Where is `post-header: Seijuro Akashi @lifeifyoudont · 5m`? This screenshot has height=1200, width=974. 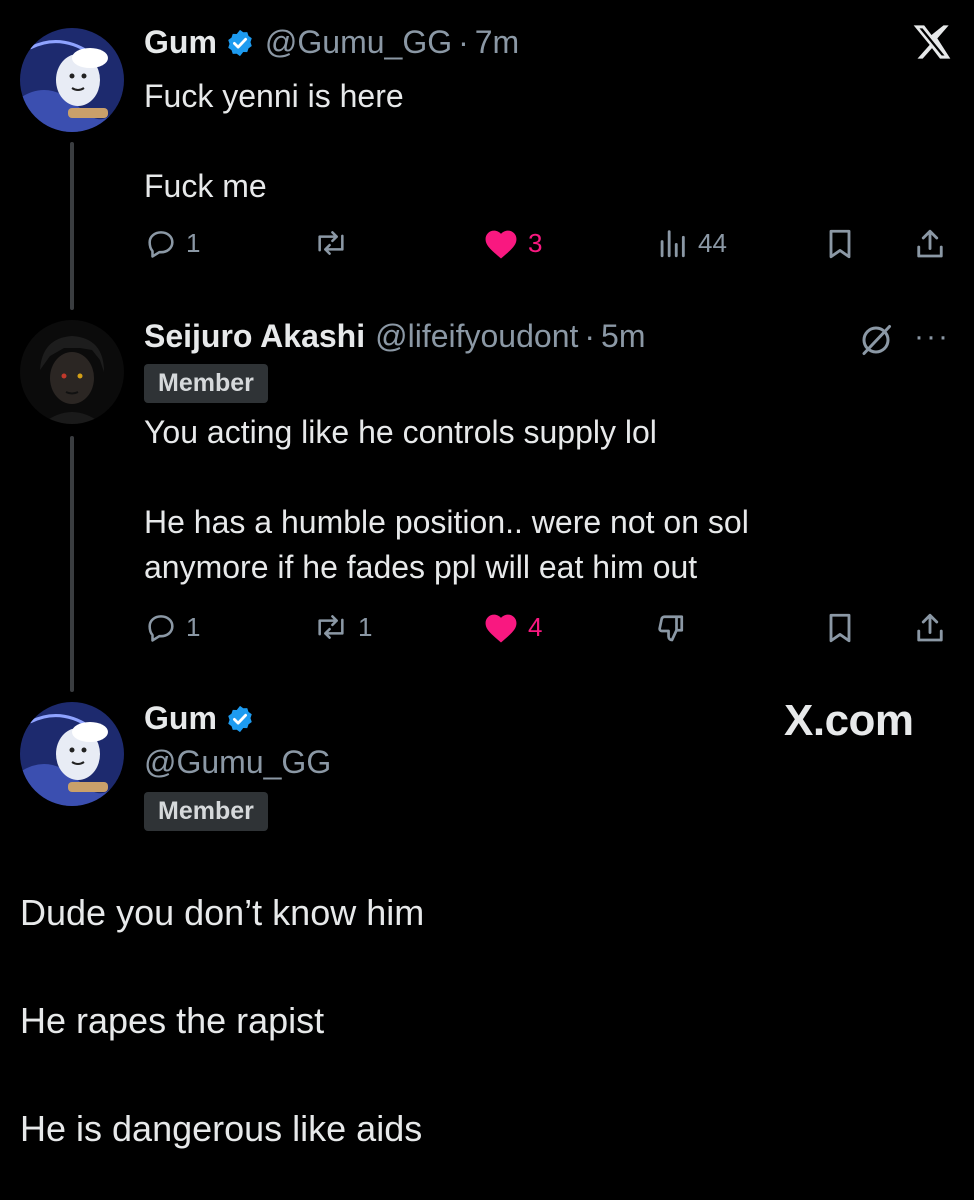 post-header: Seijuro Akashi @lifeifyoudont · 5m is located at coordinates (394, 336).